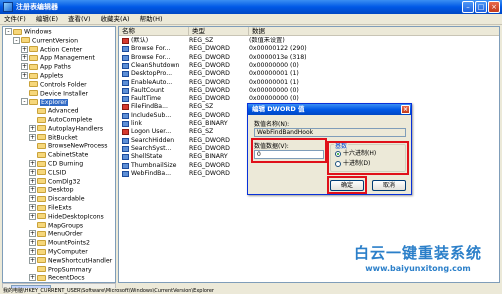 The width and height of the screenshot is (502, 294). I want to click on tree-node: + MenuOrder, so click(56, 234).